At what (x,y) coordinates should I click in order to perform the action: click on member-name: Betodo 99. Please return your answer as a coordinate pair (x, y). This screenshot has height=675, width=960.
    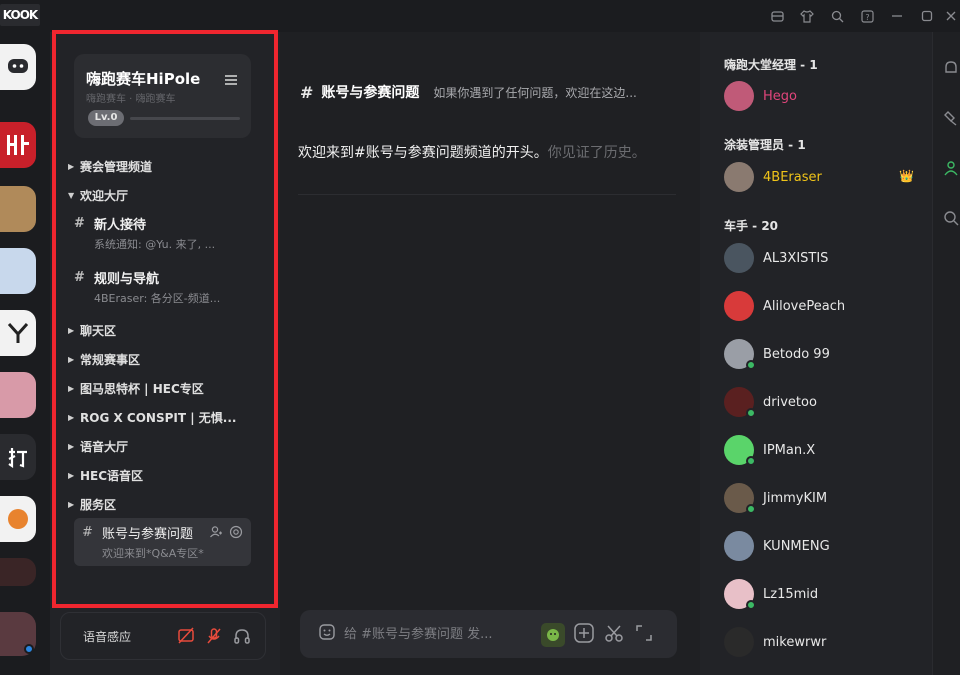
    Looking at the image, I should click on (796, 354).